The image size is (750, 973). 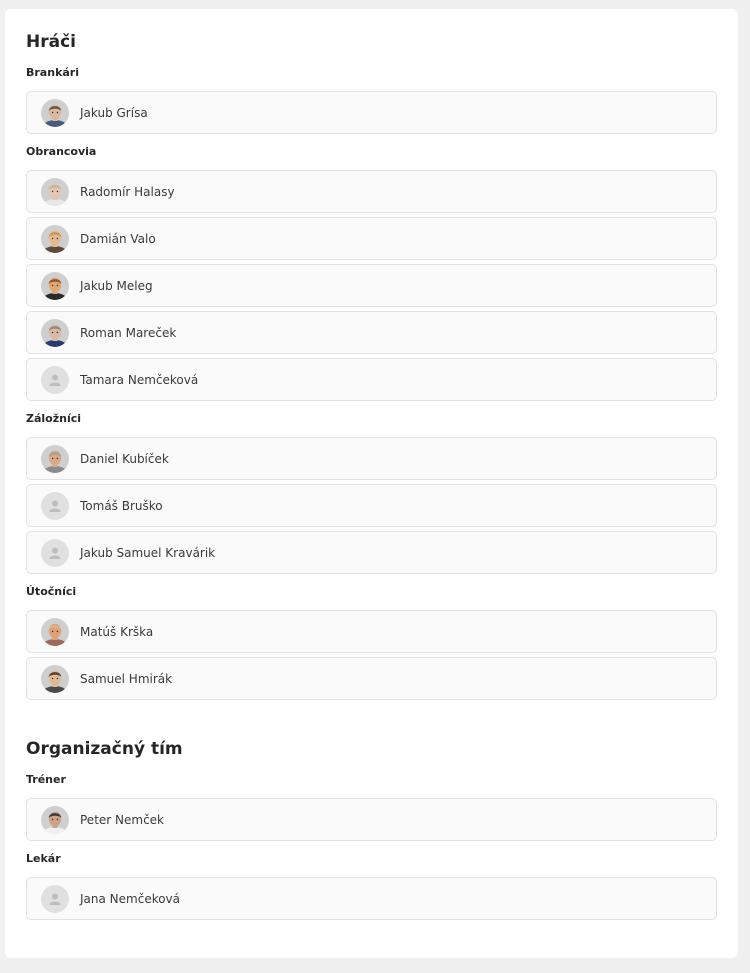 What do you see at coordinates (124, 458) in the screenshot?
I see `member-name: Daniel Kubíček` at bounding box center [124, 458].